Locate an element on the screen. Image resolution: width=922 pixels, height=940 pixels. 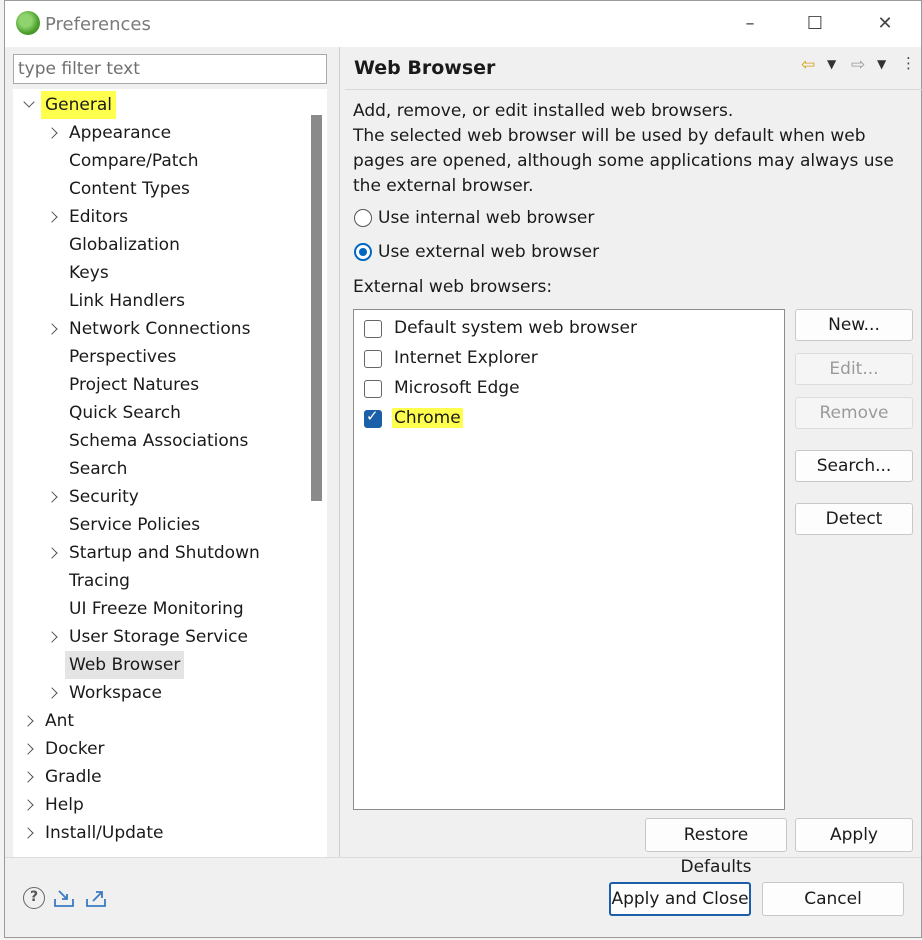
tree-item: Startup and Shutdown is located at coordinates (159, 553).